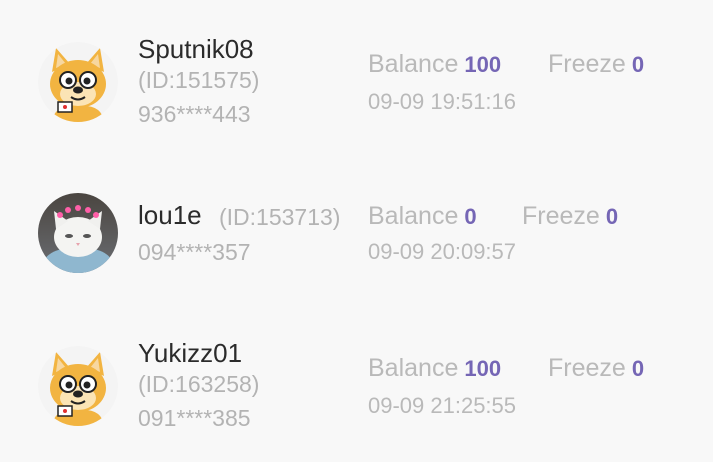  What do you see at coordinates (194, 252) in the screenshot?
I see `user-phone: 094****357` at bounding box center [194, 252].